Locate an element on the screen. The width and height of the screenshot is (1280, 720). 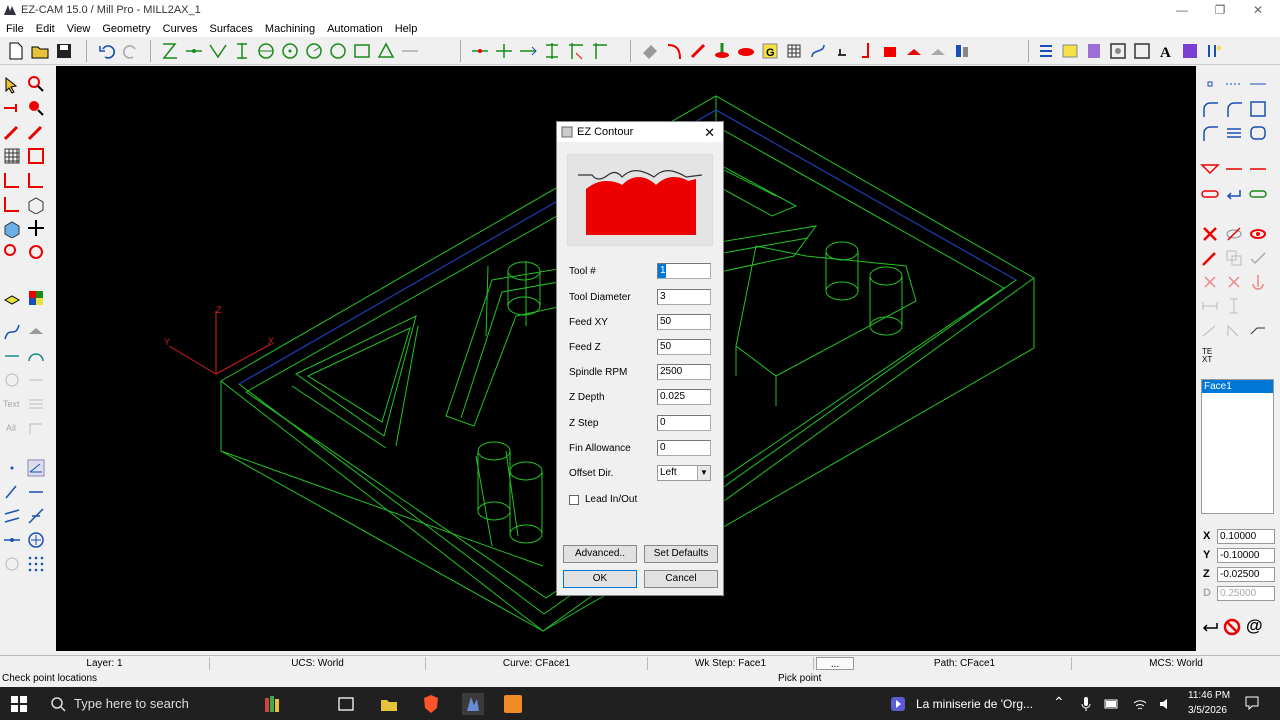
return-key-icon is located at coordinates (1210, 627).